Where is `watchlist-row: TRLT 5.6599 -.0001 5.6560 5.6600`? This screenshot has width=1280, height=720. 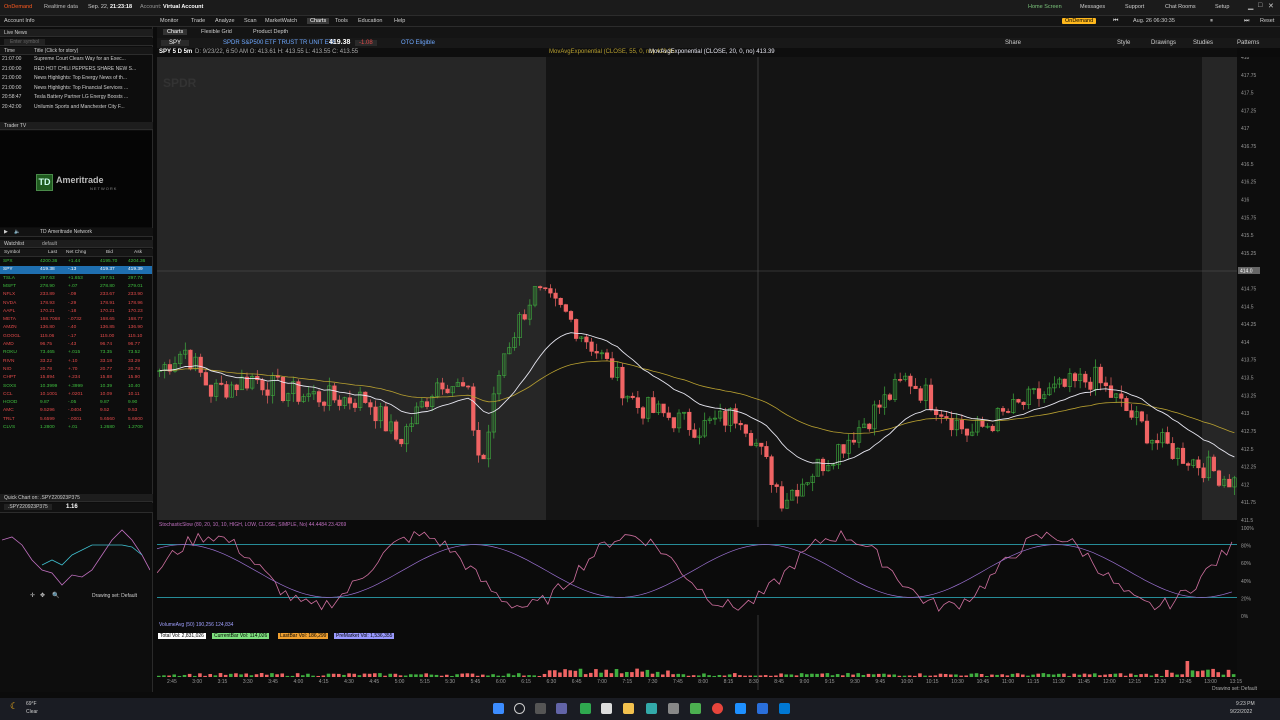
watchlist-row: TRLT 5.6599 -.0001 5.6560 5.6600 is located at coordinates (76, 420).